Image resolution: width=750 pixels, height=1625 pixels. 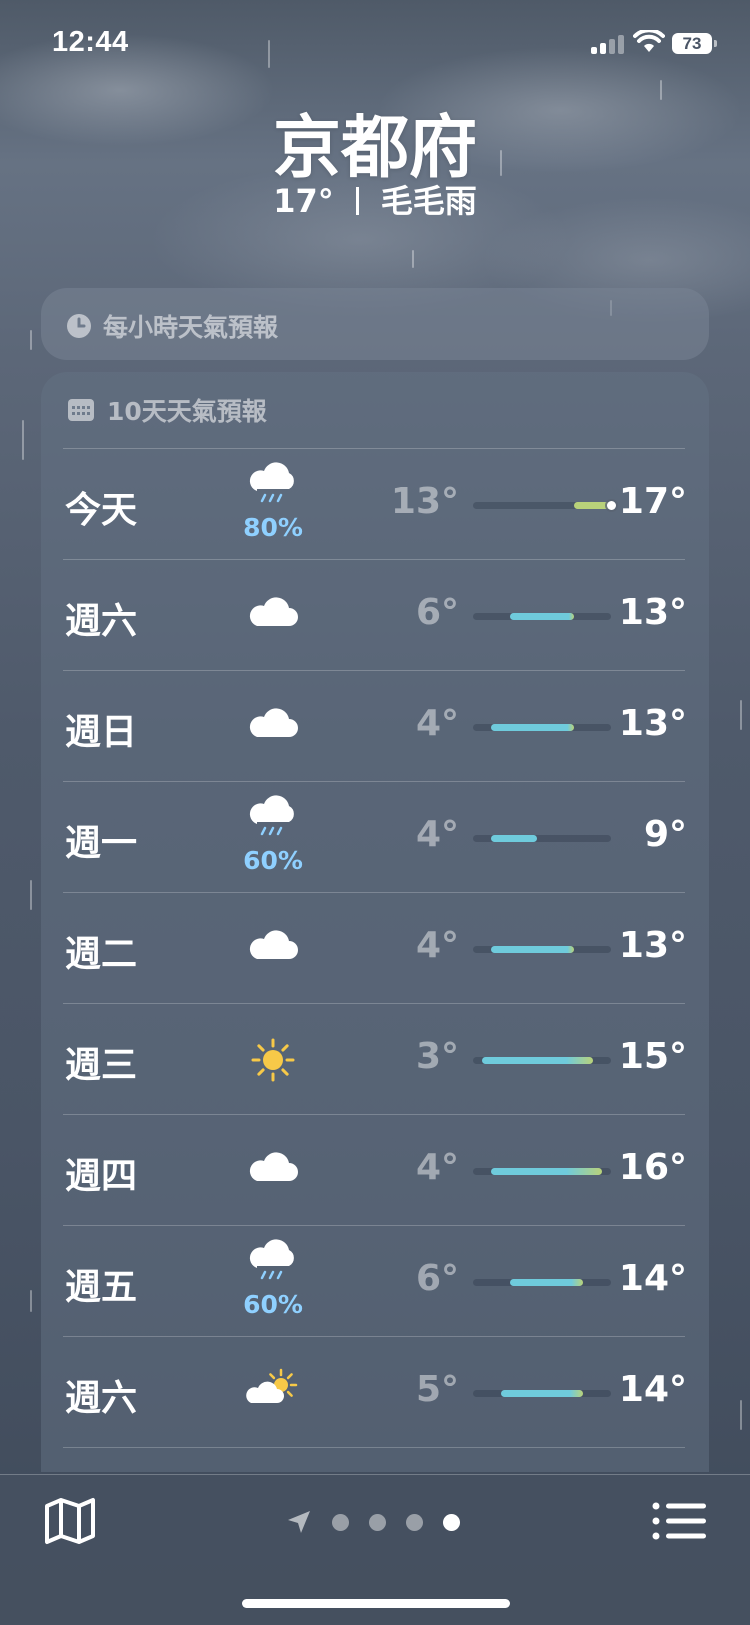 What do you see at coordinates (191, 327) in the screenshot?
I see `hourly-forecast-title: 每小時天氣預報` at bounding box center [191, 327].